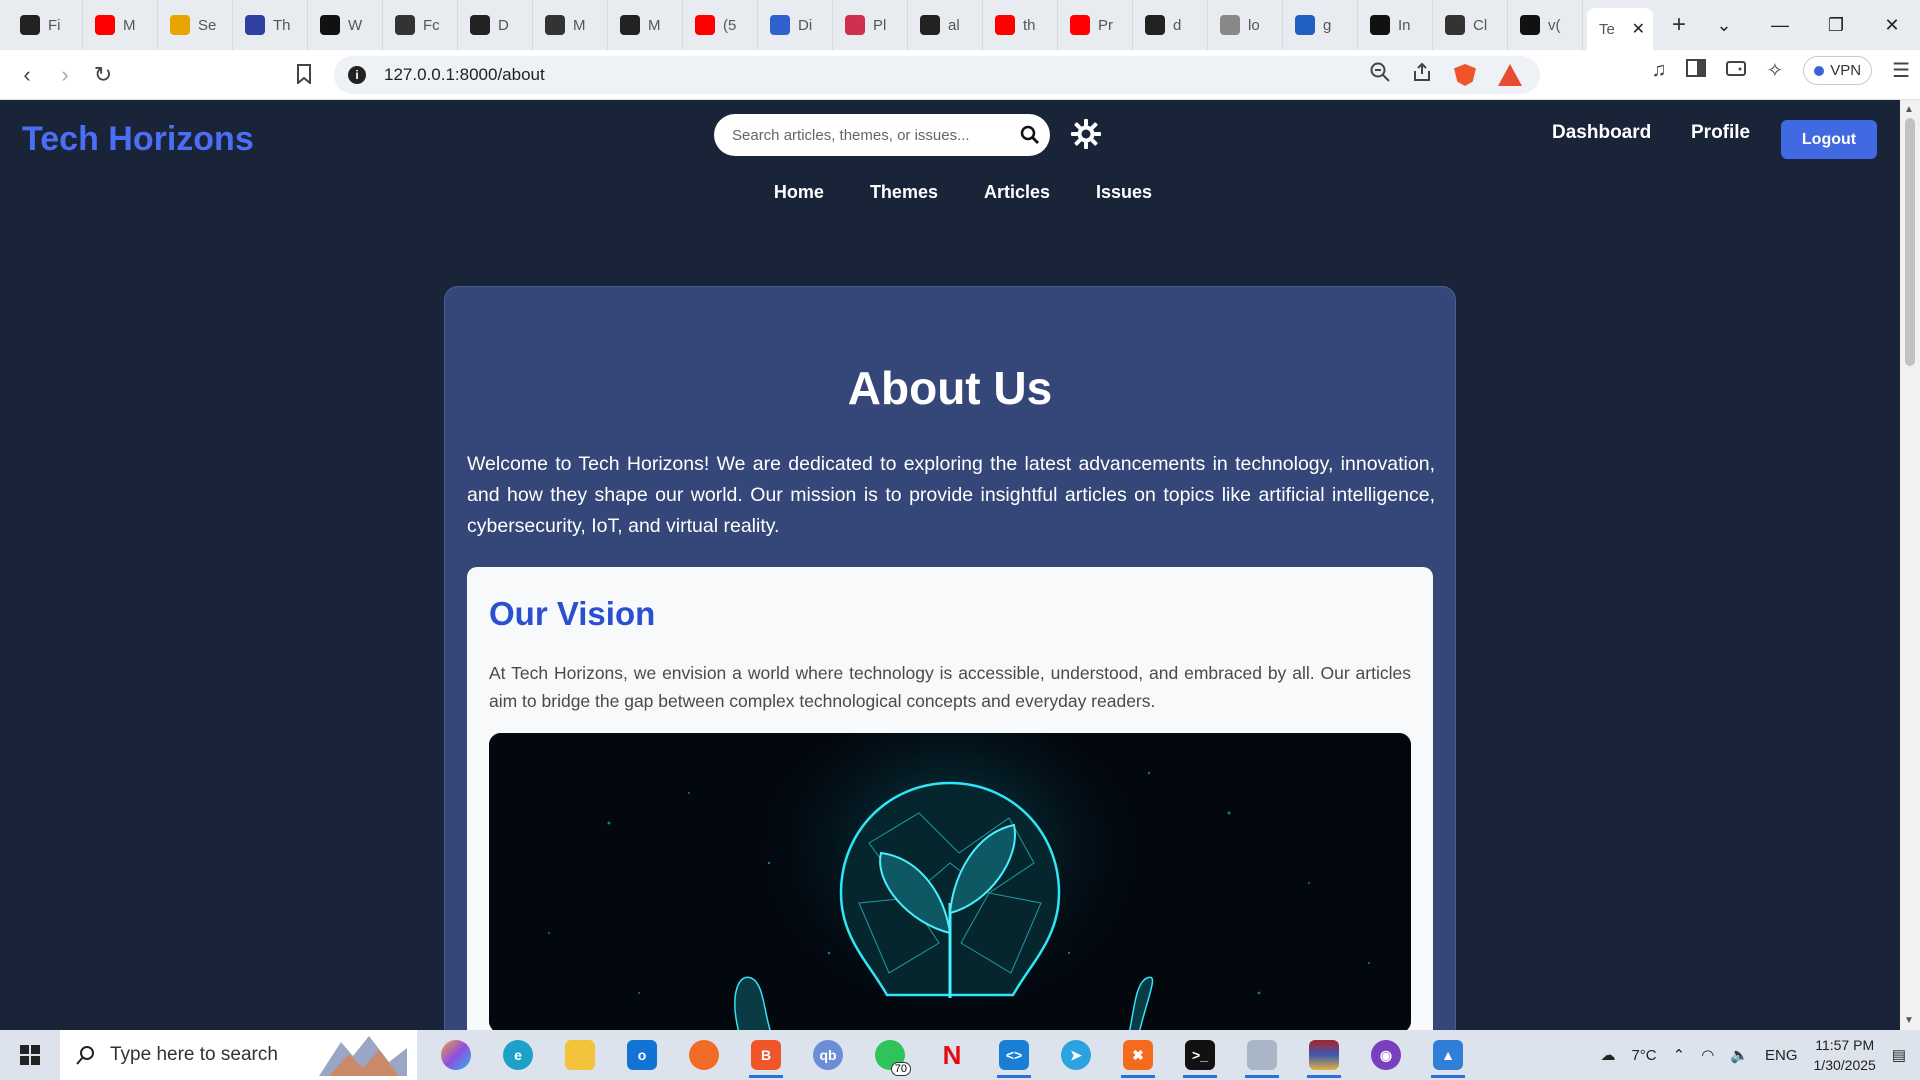 This screenshot has width=1920, height=1080. I want to click on nav-issues: Issues, so click(1124, 192).